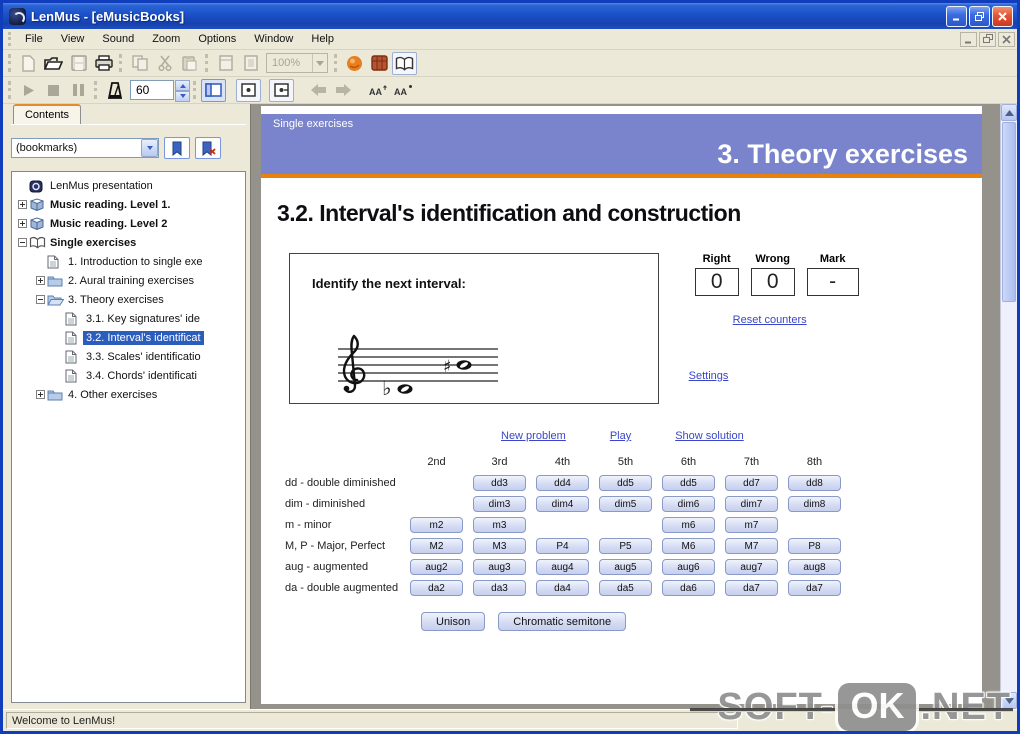  I want to click on interval-button: m3, so click(499, 525).